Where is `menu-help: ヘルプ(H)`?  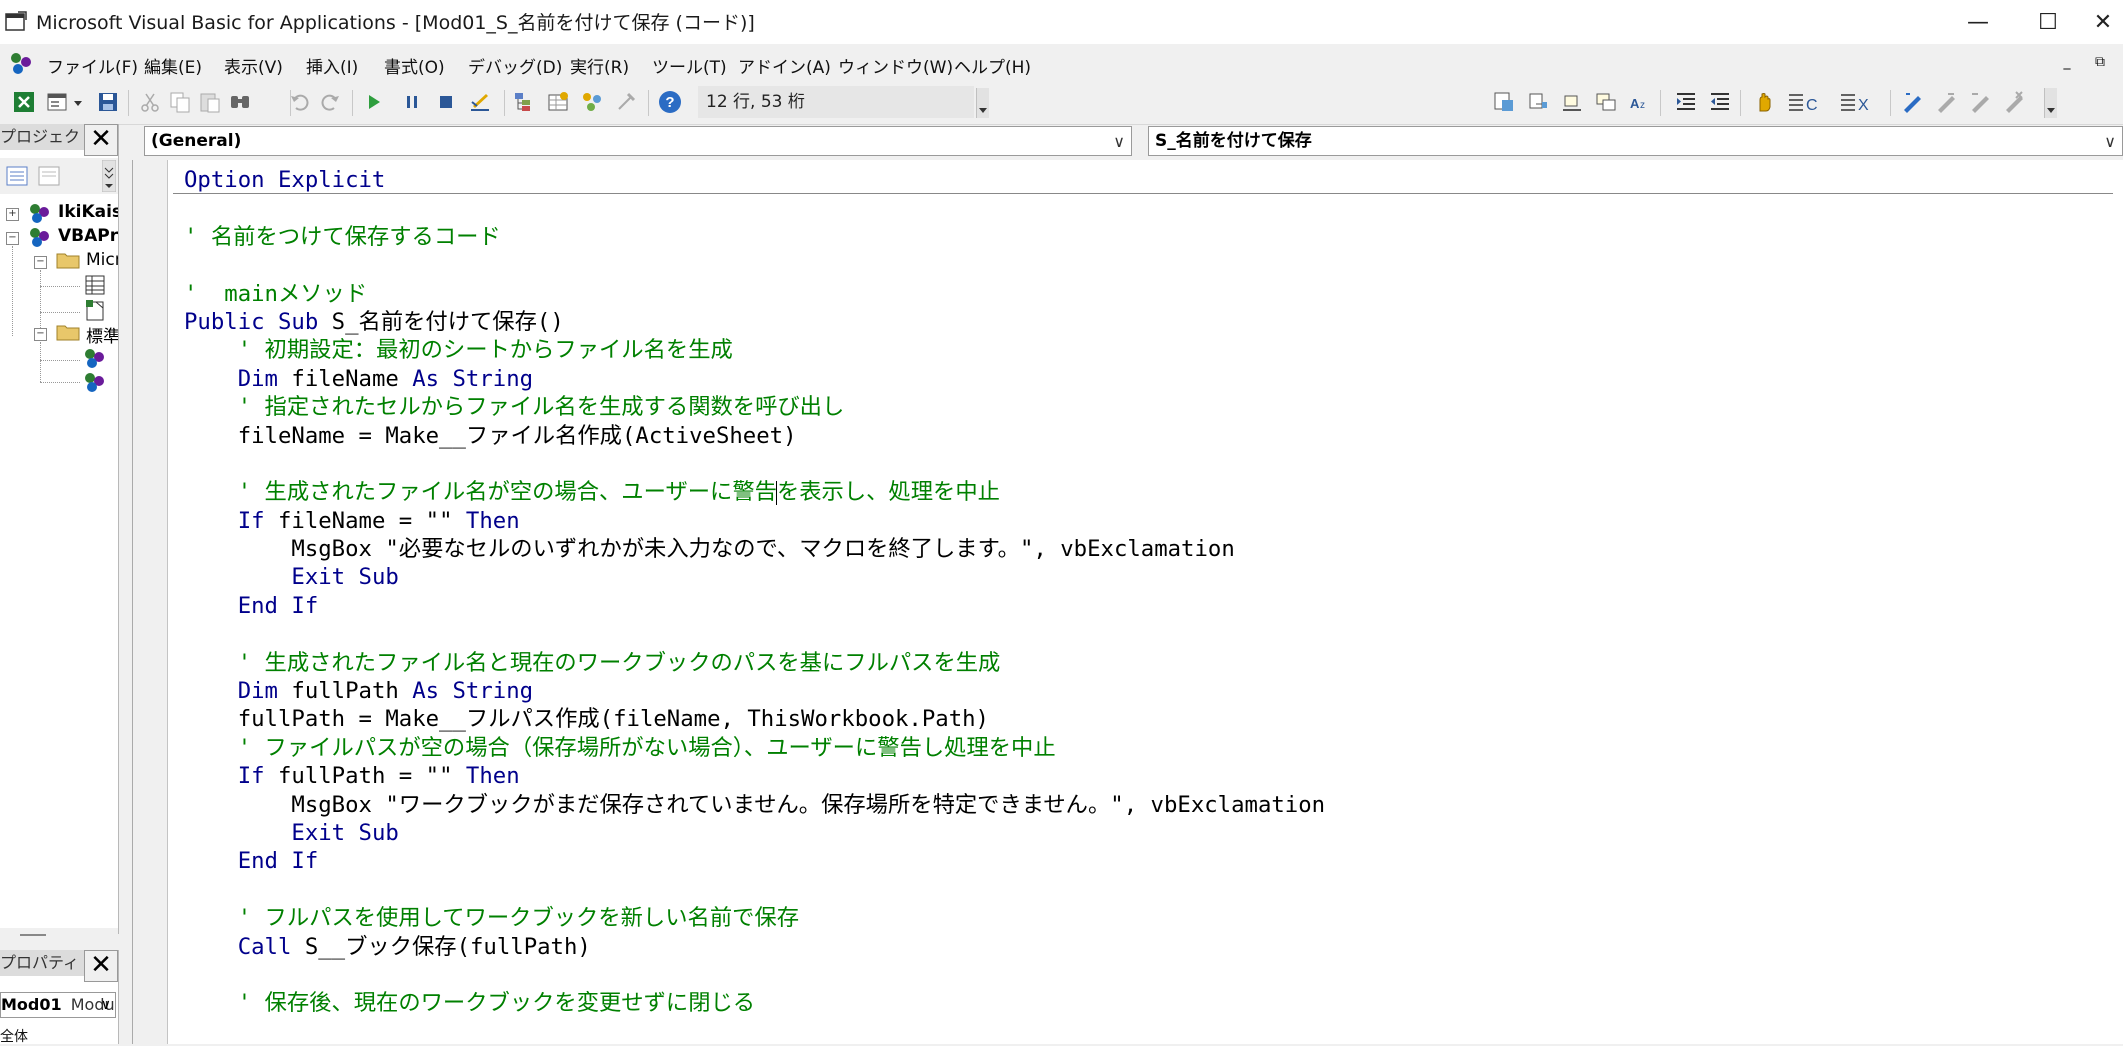
menu-help: ヘルプ(H) is located at coordinates (992, 65).